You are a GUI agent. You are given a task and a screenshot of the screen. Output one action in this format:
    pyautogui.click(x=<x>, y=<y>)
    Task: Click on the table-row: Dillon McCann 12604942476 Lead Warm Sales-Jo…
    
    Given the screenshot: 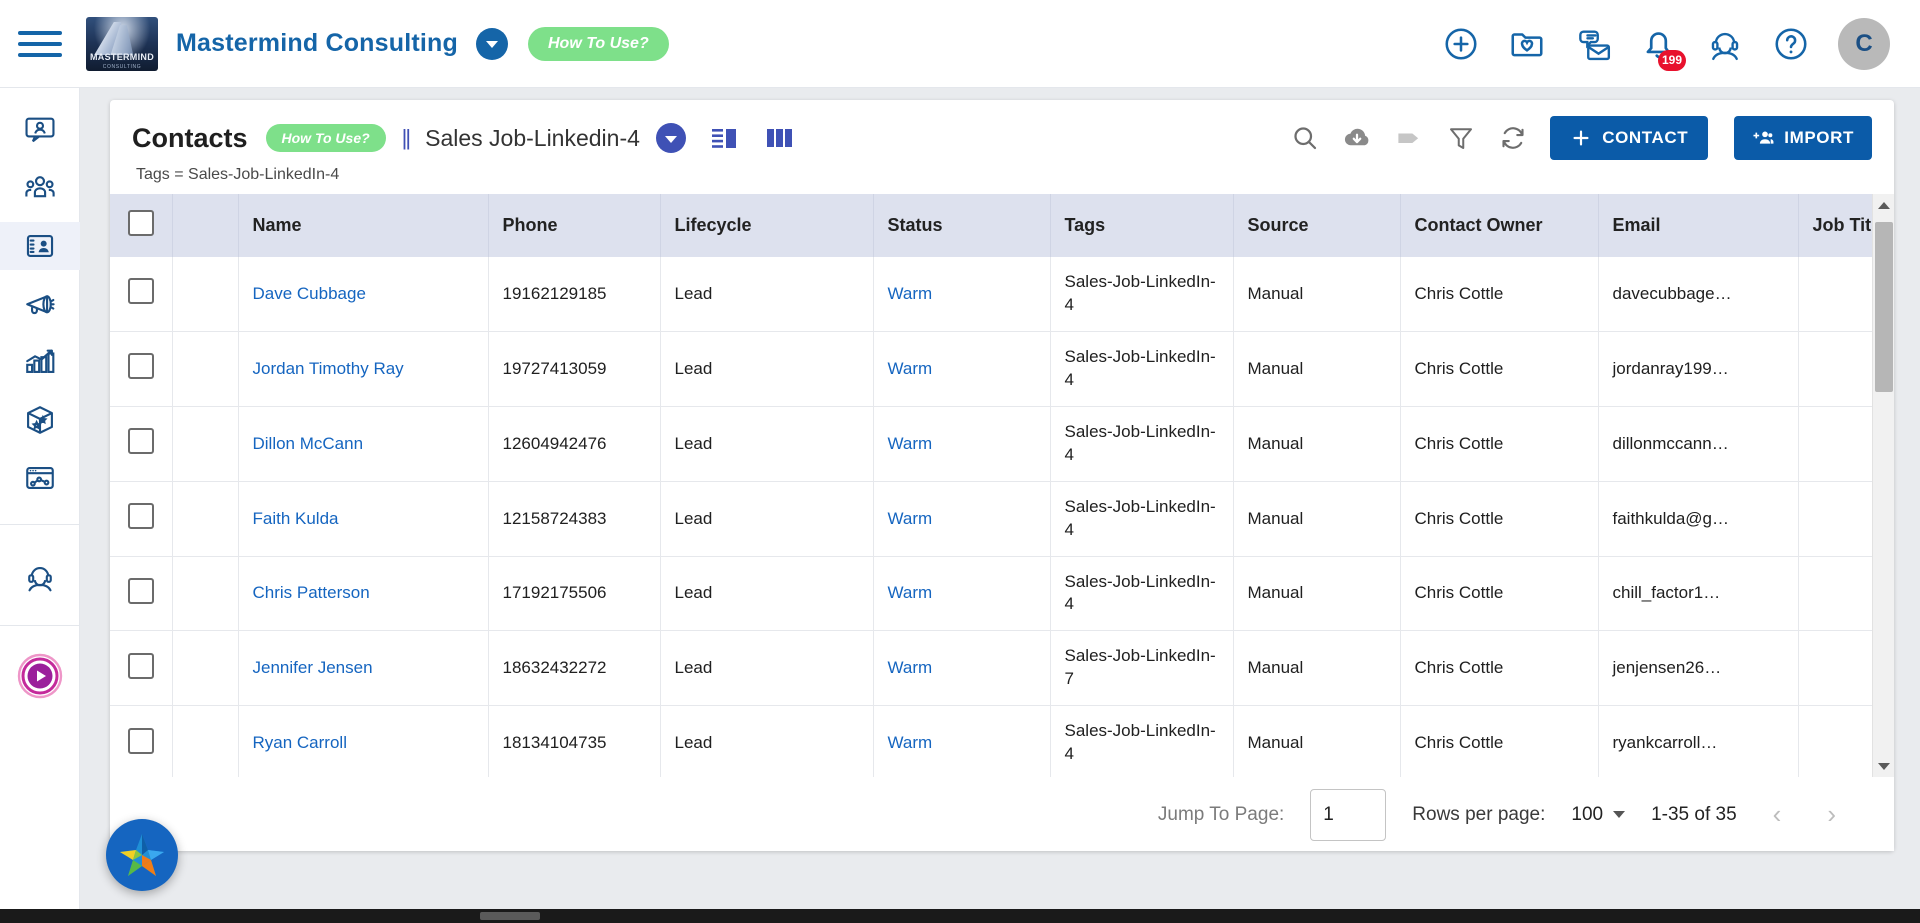 What is the action you would take?
    pyautogui.click(x=1002, y=444)
    